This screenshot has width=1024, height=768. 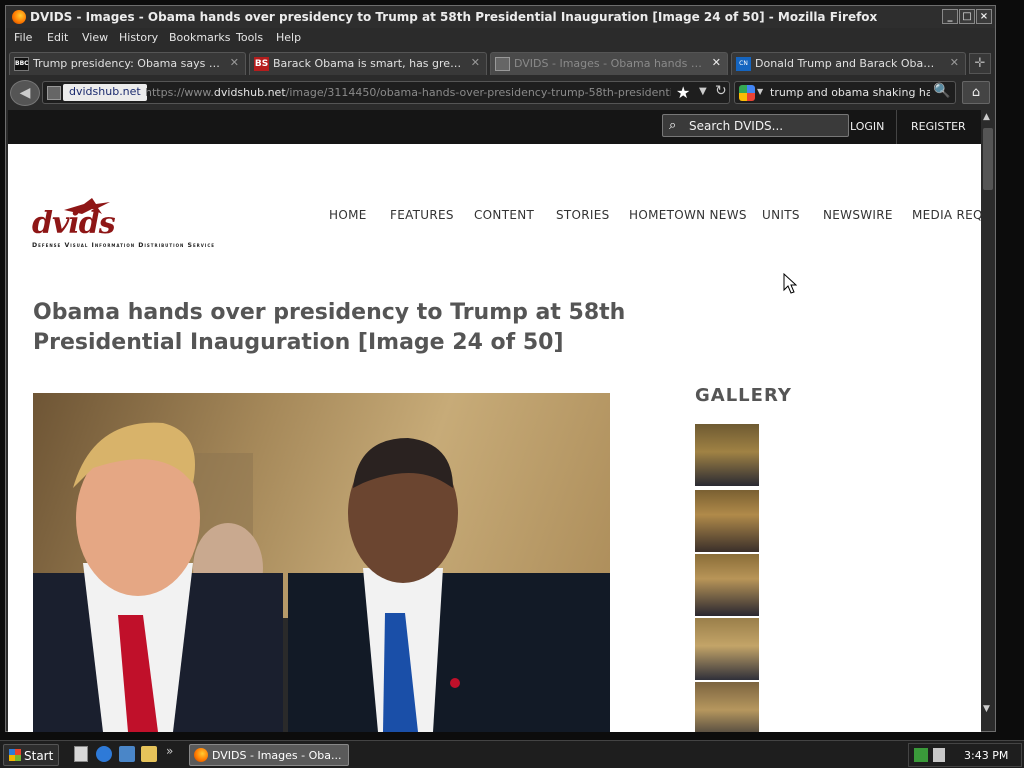 What do you see at coordinates (105, 92) in the screenshot?
I see `site-identity-badge: dvidshub.net` at bounding box center [105, 92].